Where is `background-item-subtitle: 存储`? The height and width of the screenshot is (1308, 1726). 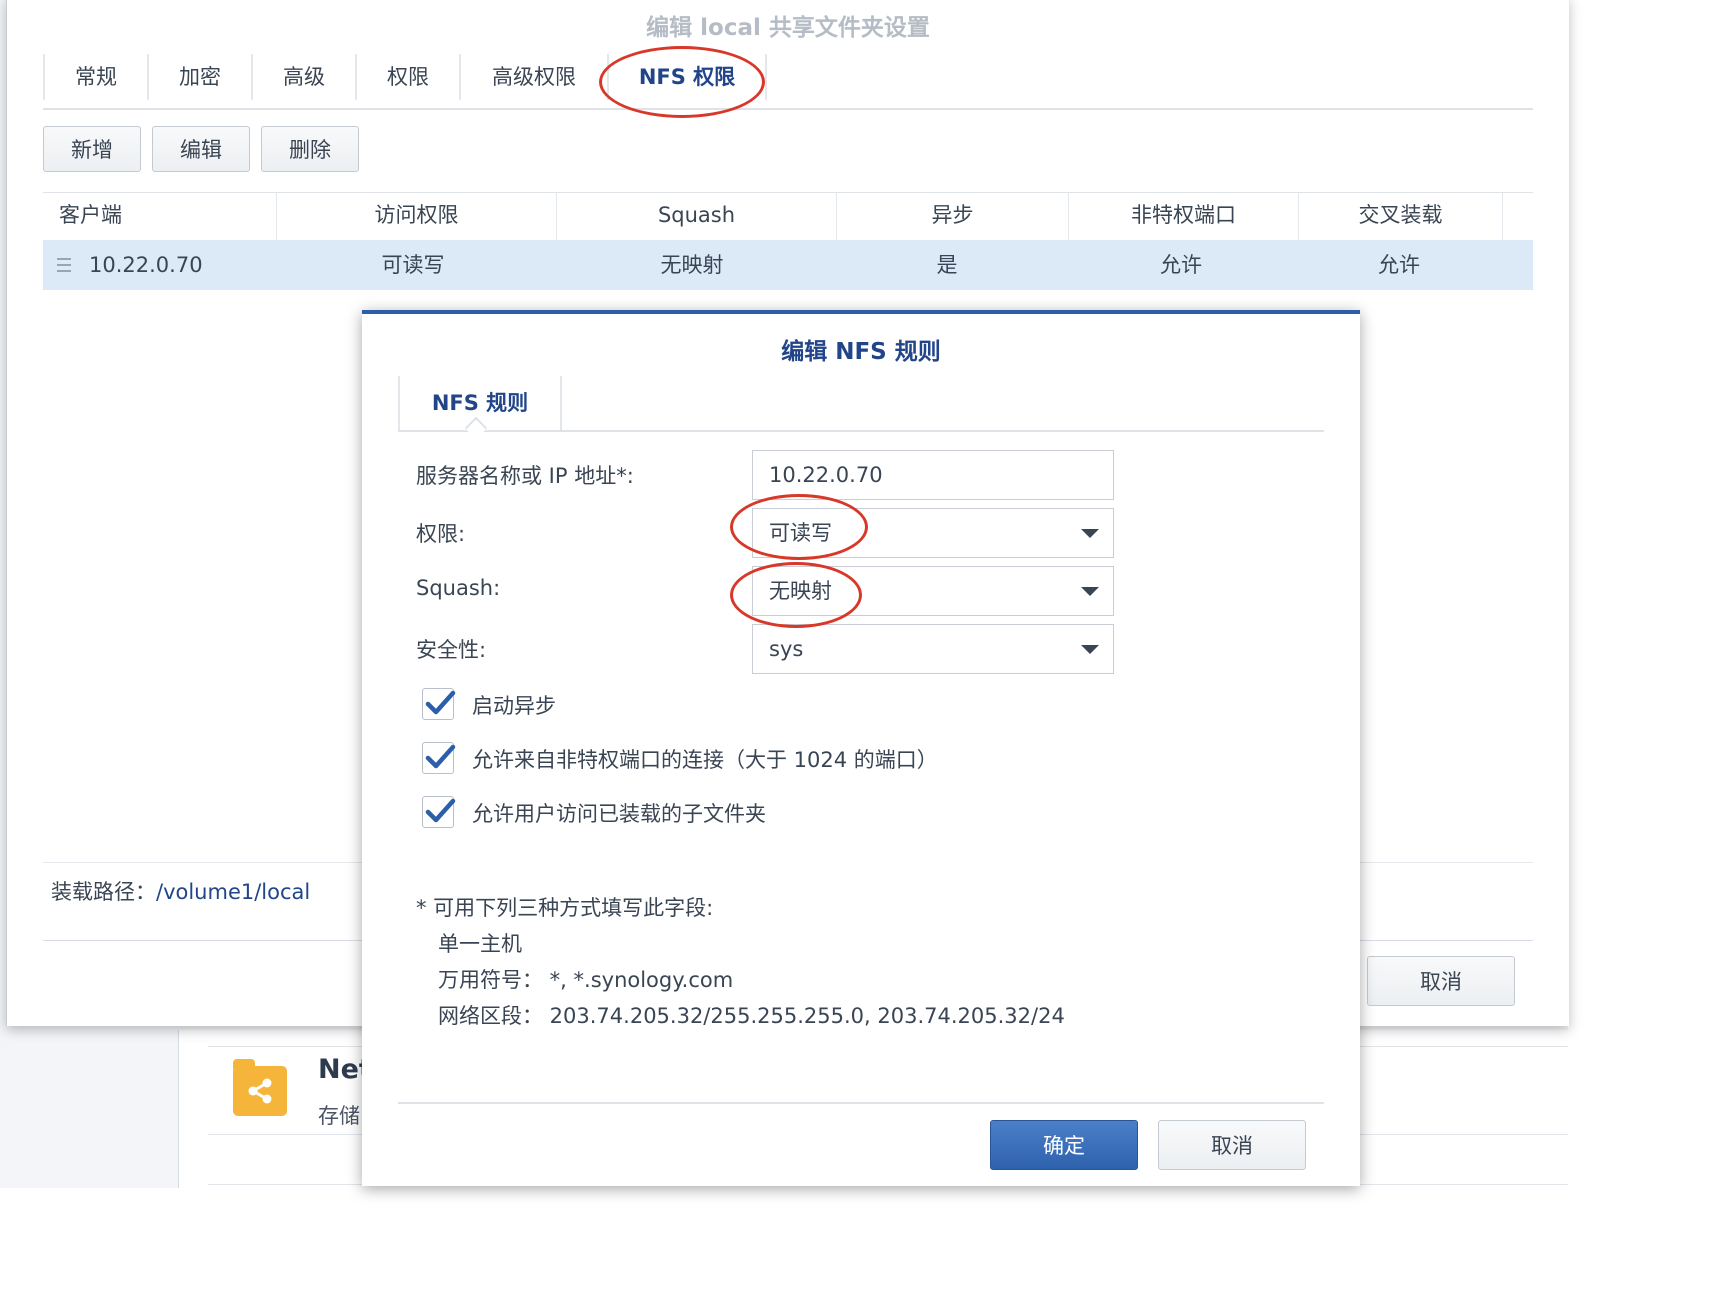 background-item-subtitle: 存储 is located at coordinates (339, 1116).